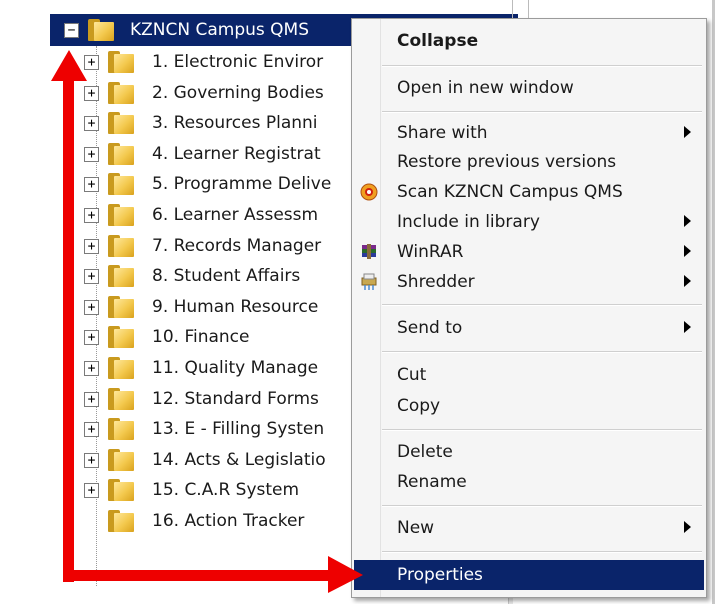  What do you see at coordinates (529, 452) in the screenshot?
I see `menu-item-delete: Delete` at bounding box center [529, 452].